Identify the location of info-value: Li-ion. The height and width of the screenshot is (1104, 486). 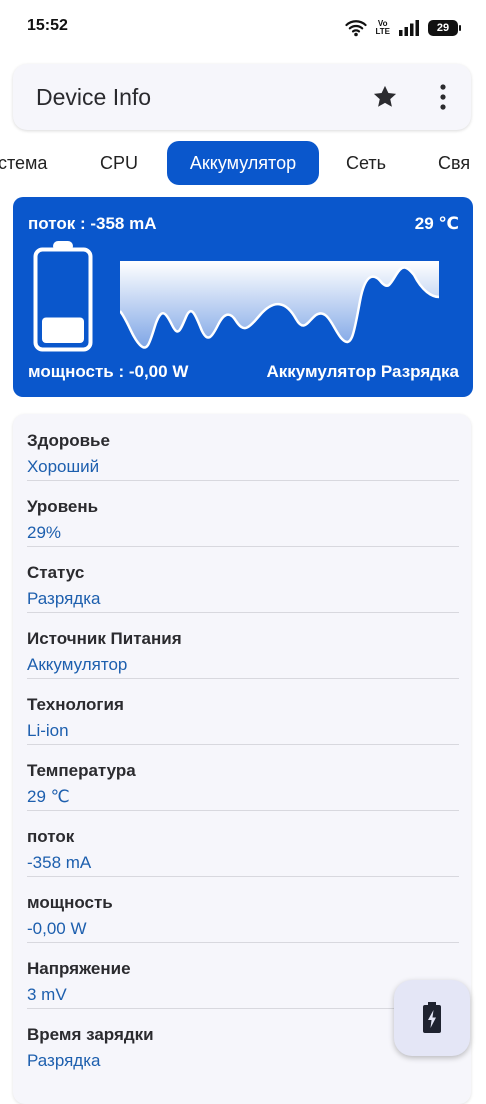
(48, 730).